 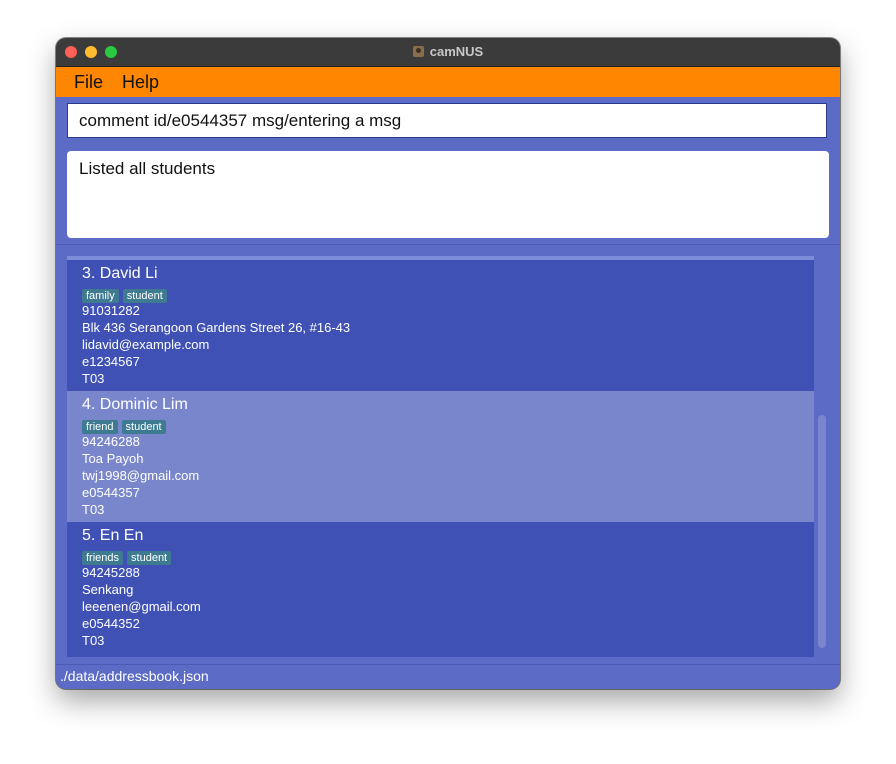 What do you see at coordinates (120, 273) in the screenshot?
I see `person-name: 3. David Li` at bounding box center [120, 273].